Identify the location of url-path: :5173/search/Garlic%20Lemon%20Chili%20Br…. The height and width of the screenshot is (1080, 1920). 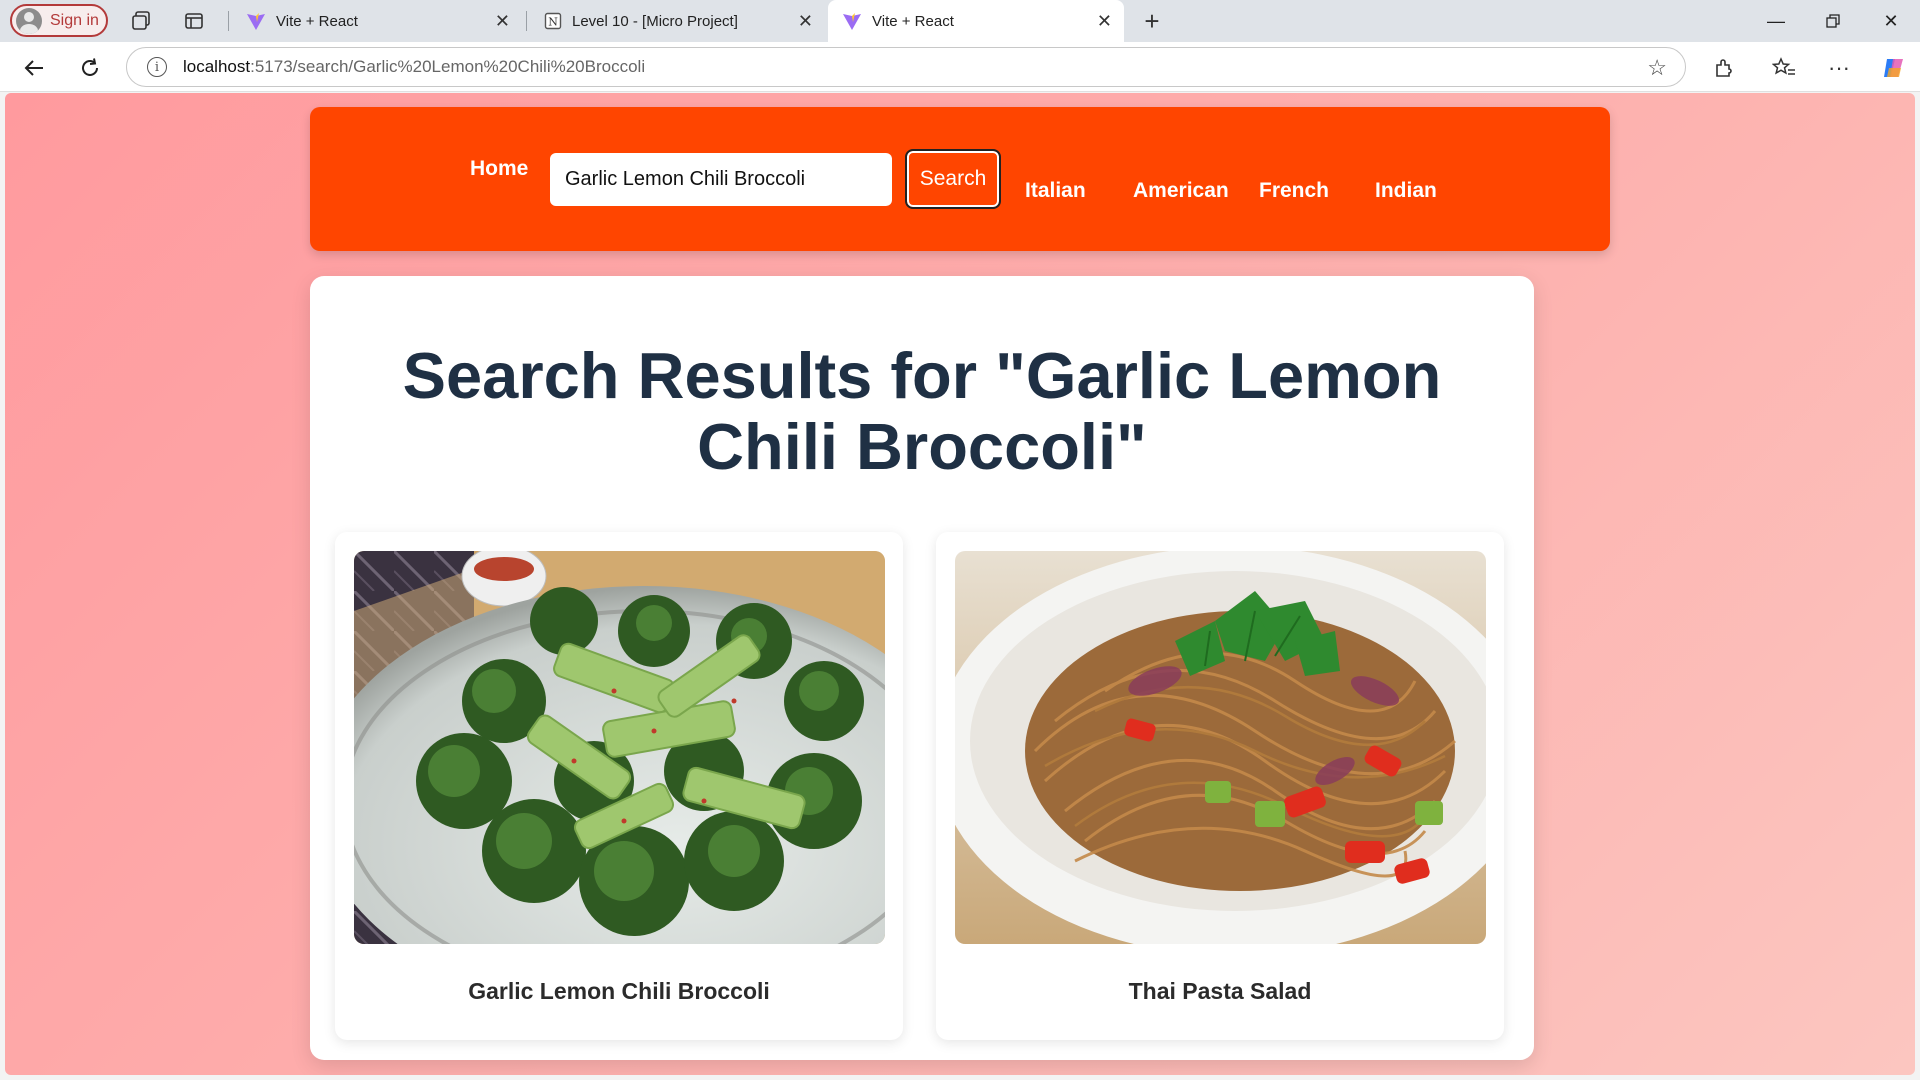
(448, 66).